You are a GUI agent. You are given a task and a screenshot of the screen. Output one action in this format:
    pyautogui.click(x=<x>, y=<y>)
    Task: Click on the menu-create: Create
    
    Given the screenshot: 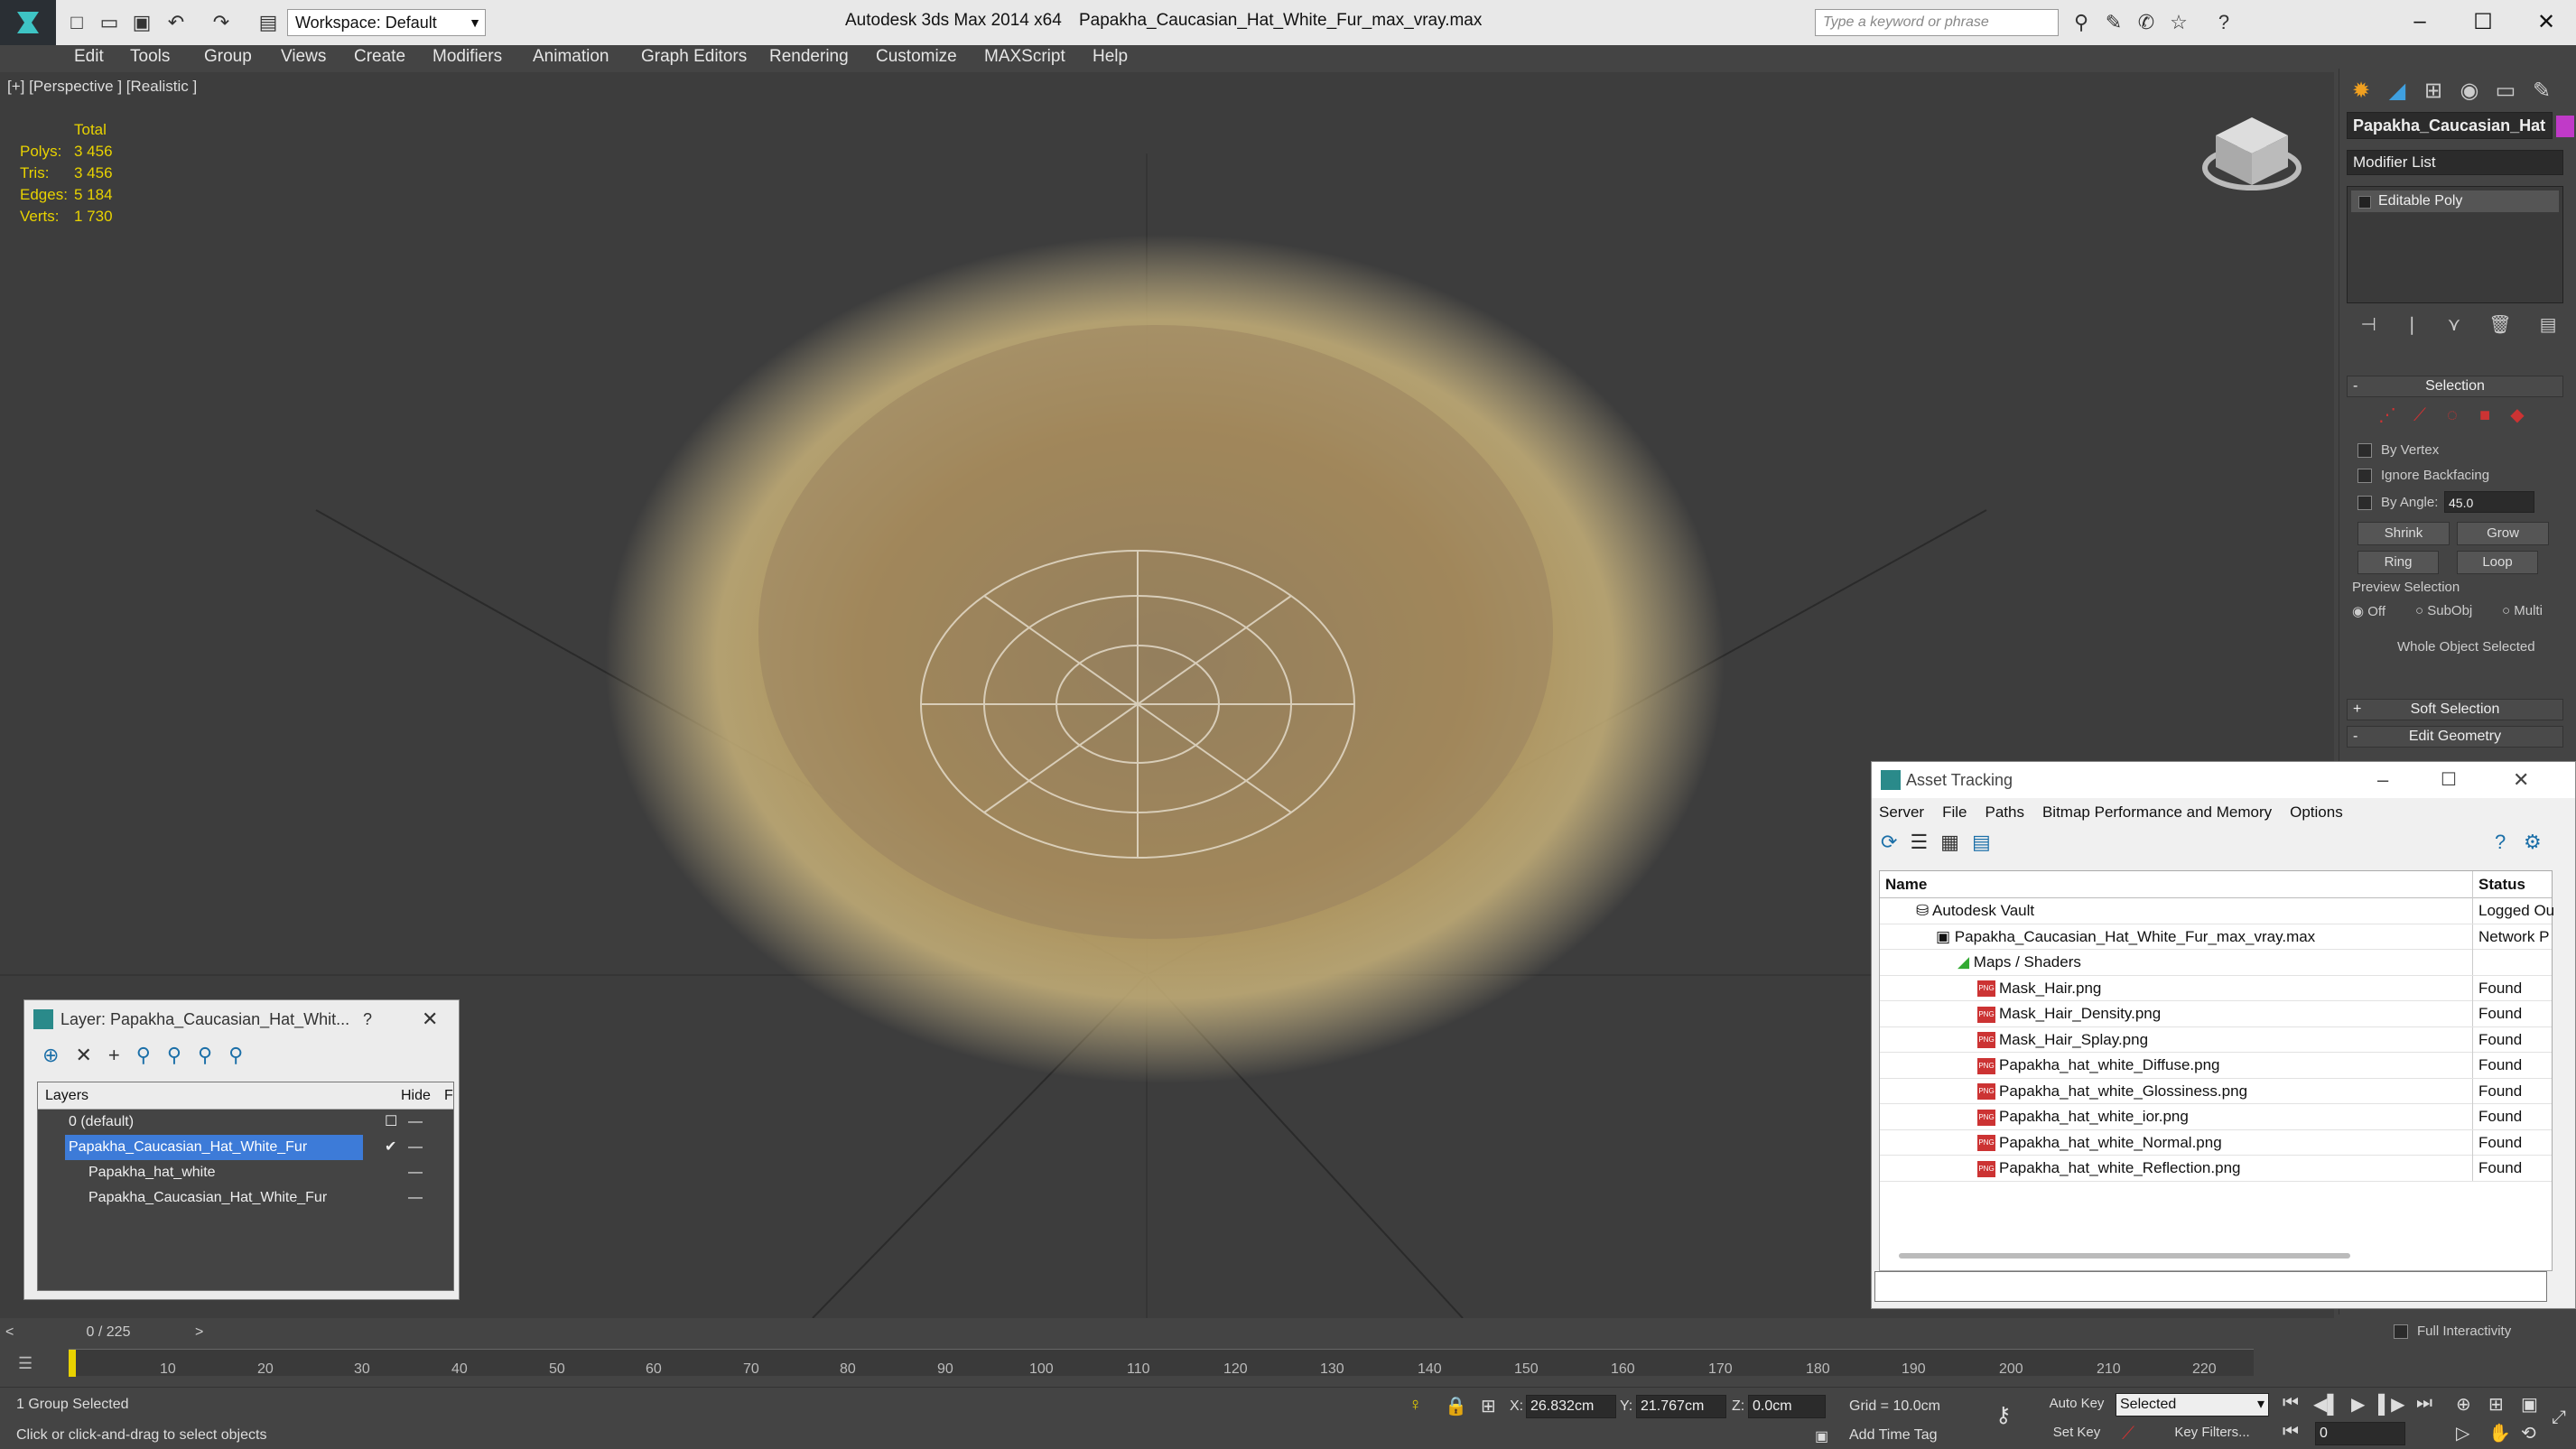 What is the action you would take?
    pyautogui.click(x=379, y=57)
    